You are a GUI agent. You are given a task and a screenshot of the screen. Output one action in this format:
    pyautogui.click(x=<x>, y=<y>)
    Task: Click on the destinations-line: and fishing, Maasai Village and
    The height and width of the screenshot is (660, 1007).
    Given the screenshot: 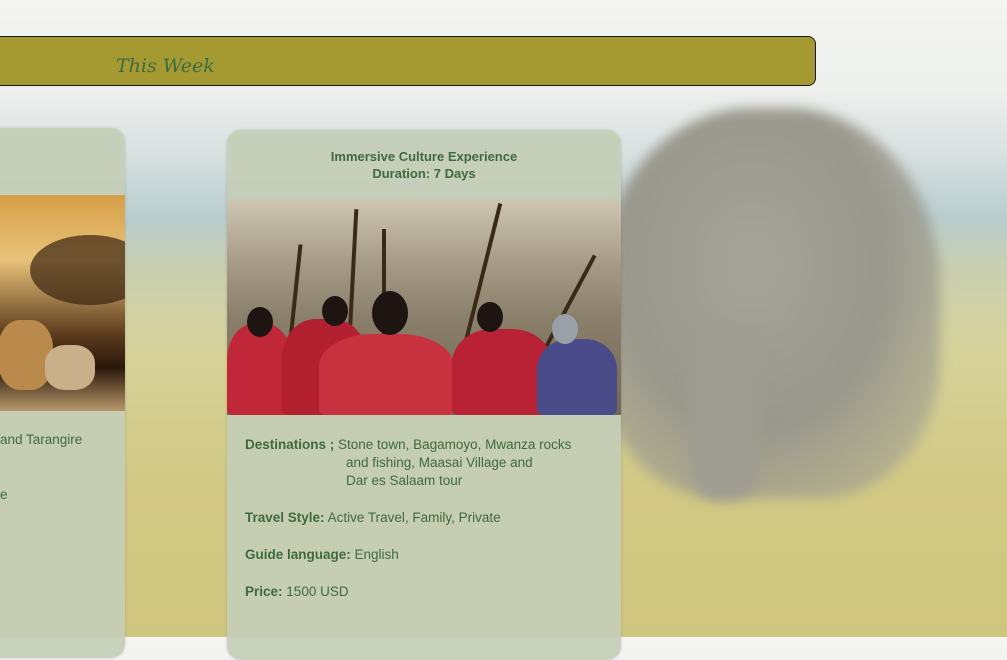 What is the action you would take?
    pyautogui.click(x=439, y=462)
    